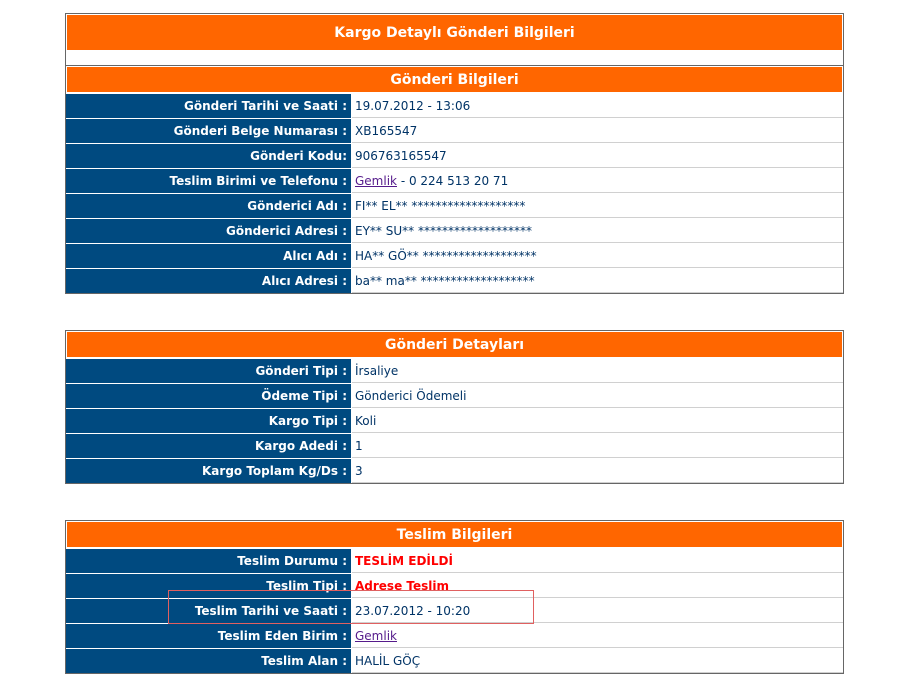 This screenshot has height=684, width=918. I want to click on value-cargo-total-weight: 3, so click(597, 471).